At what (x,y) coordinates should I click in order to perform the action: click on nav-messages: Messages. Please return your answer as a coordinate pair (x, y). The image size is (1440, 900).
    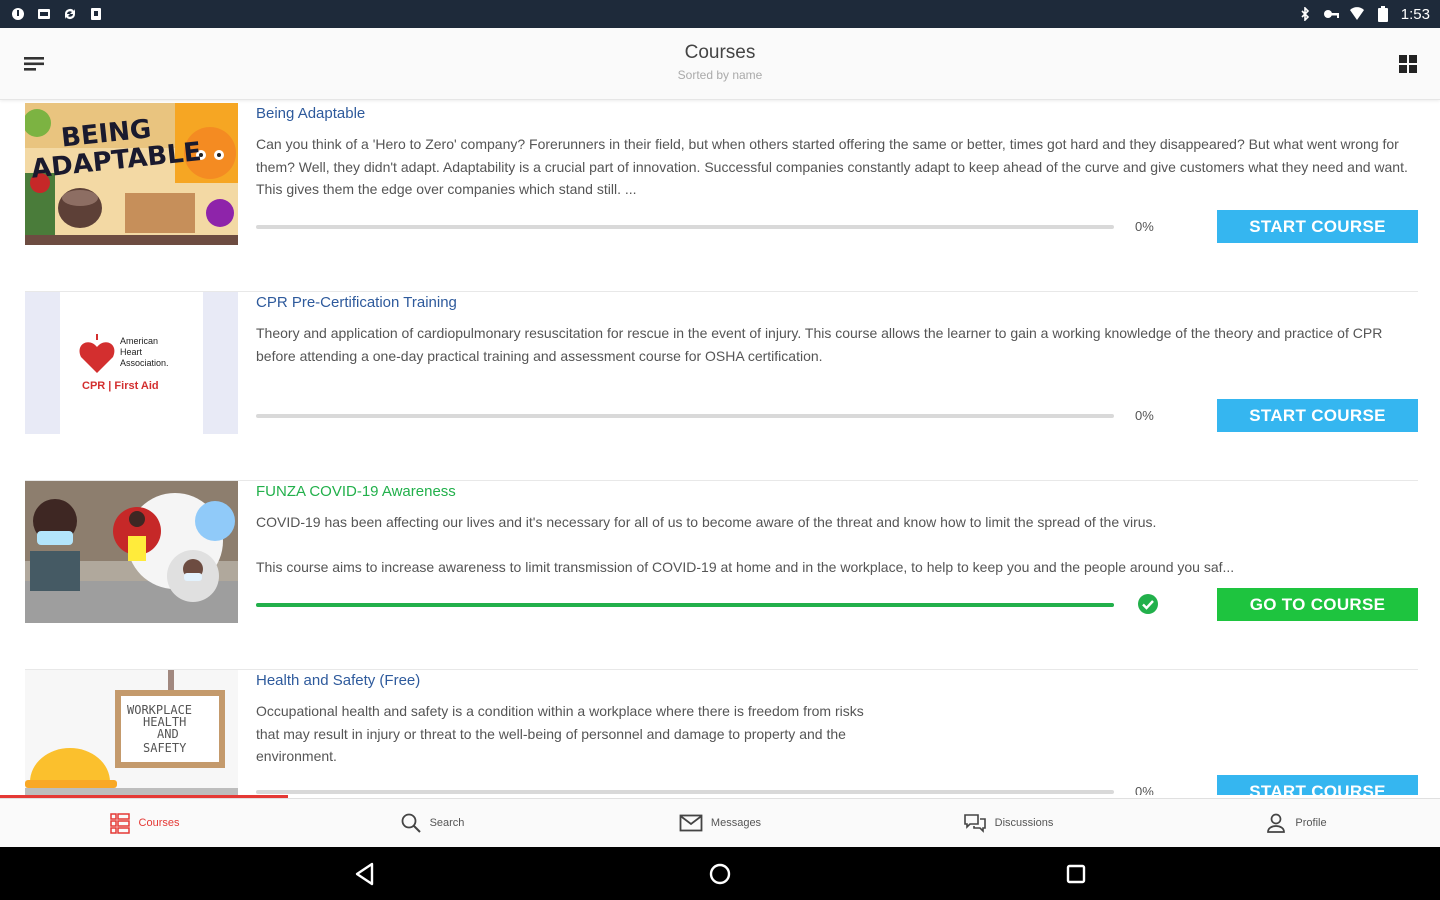
    Looking at the image, I should click on (720, 823).